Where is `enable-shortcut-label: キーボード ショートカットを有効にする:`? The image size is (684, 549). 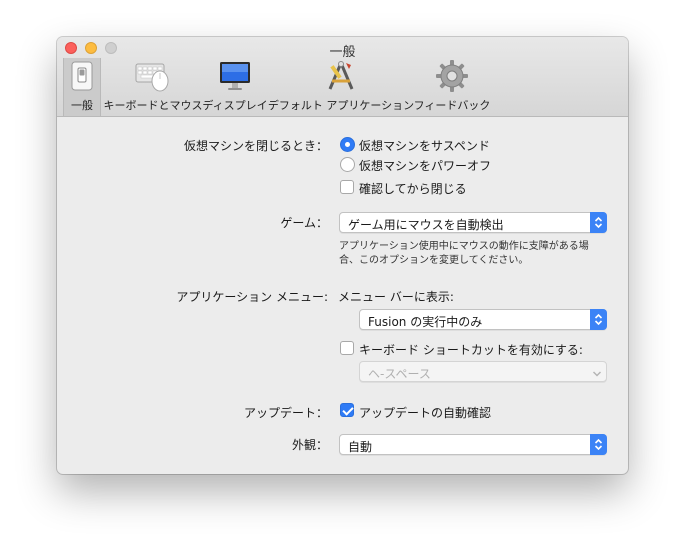
enable-shortcut-label: キーボード ショートカットを有効にする: is located at coordinates (471, 350).